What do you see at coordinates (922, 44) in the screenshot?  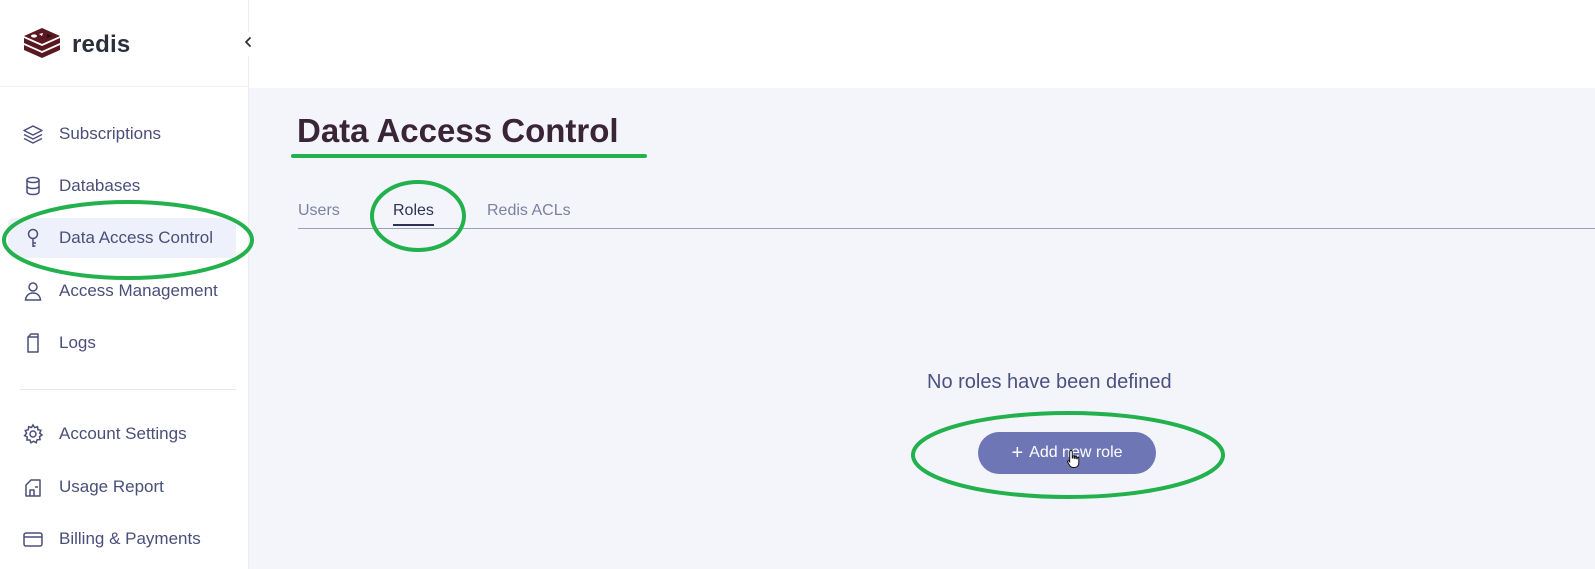 I see `top-bar` at bounding box center [922, 44].